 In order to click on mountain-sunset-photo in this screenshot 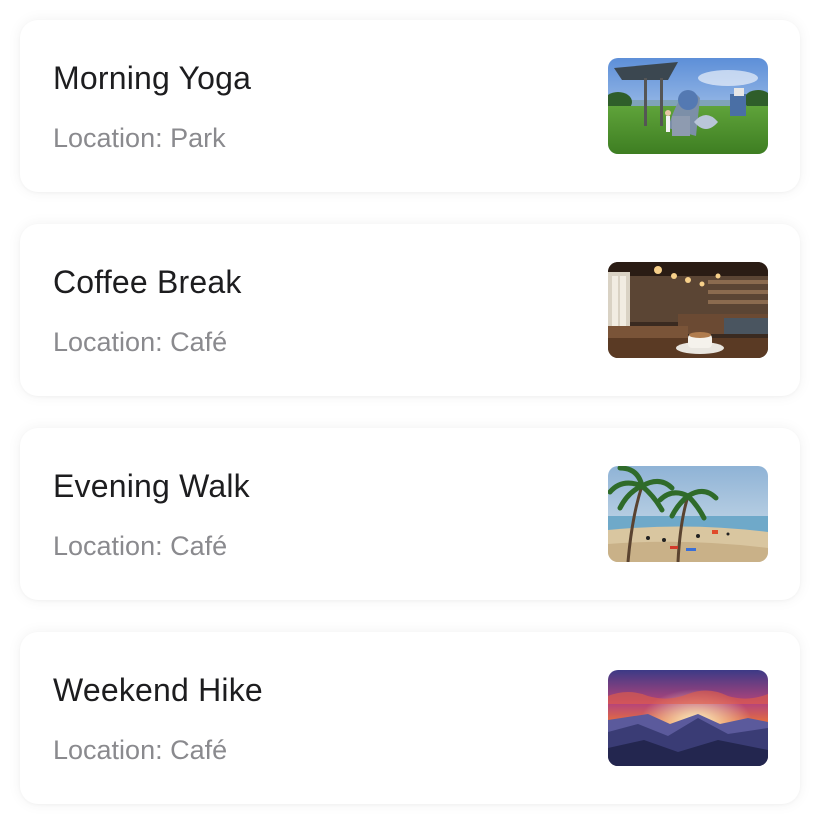, I will do `click(688, 718)`.